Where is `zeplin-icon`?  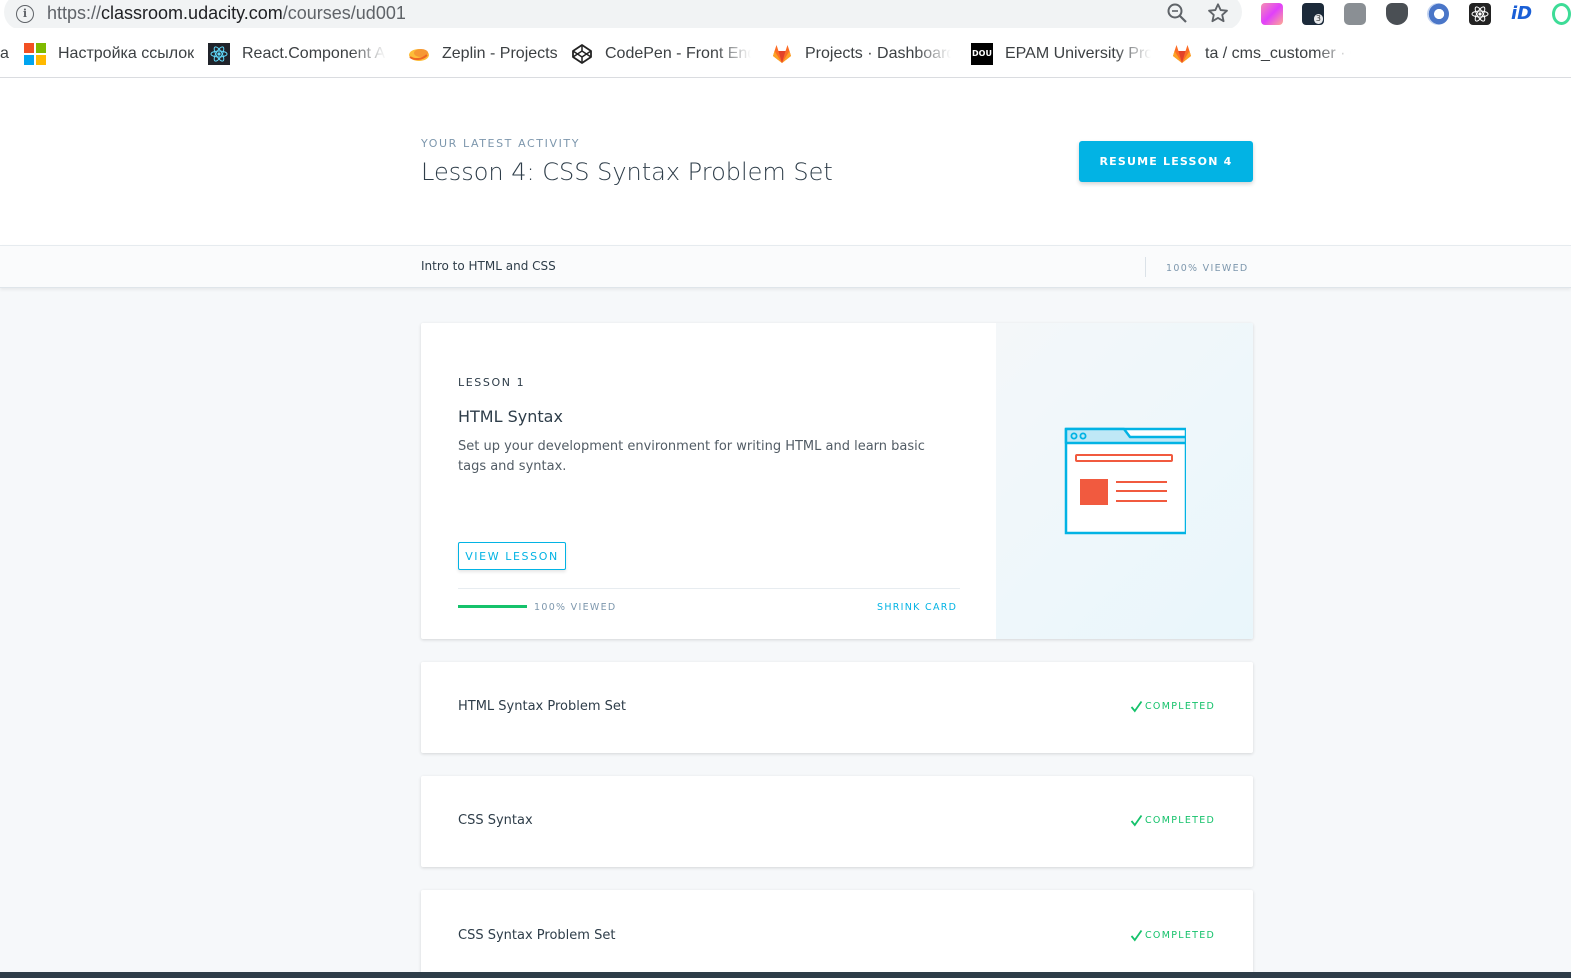
zeplin-icon is located at coordinates (419, 54).